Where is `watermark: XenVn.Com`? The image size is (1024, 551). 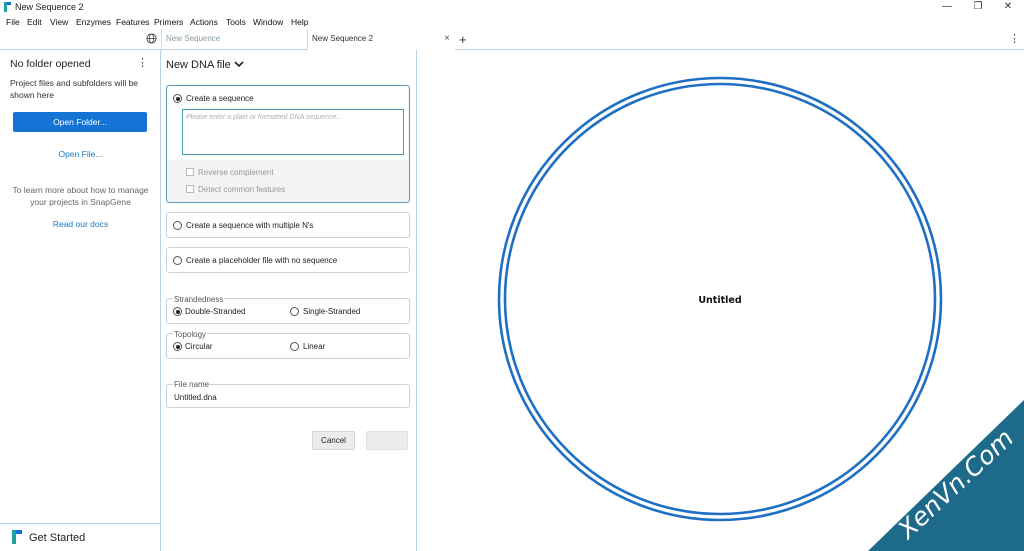 watermark: XenVn.Com is located at coordinates (946, 475).